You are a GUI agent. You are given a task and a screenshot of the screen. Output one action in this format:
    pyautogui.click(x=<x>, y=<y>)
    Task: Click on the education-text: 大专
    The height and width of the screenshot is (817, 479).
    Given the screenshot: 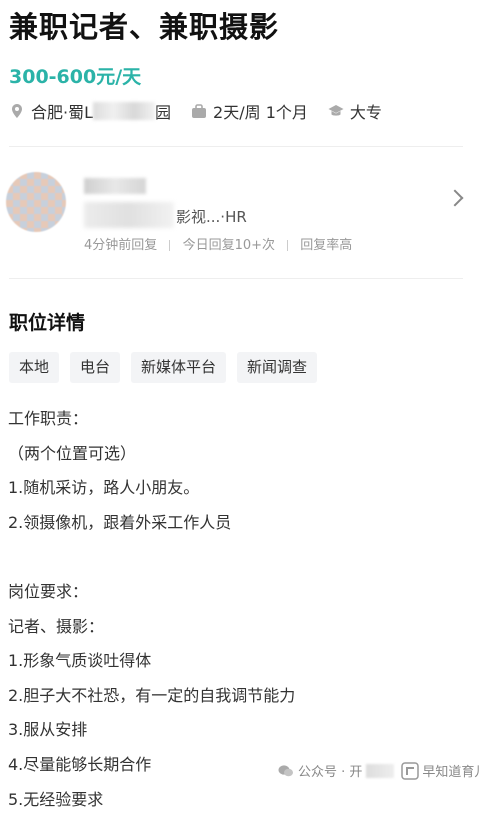 What is the action you would take?
    pyautogui.click(x=365, y=112)
    